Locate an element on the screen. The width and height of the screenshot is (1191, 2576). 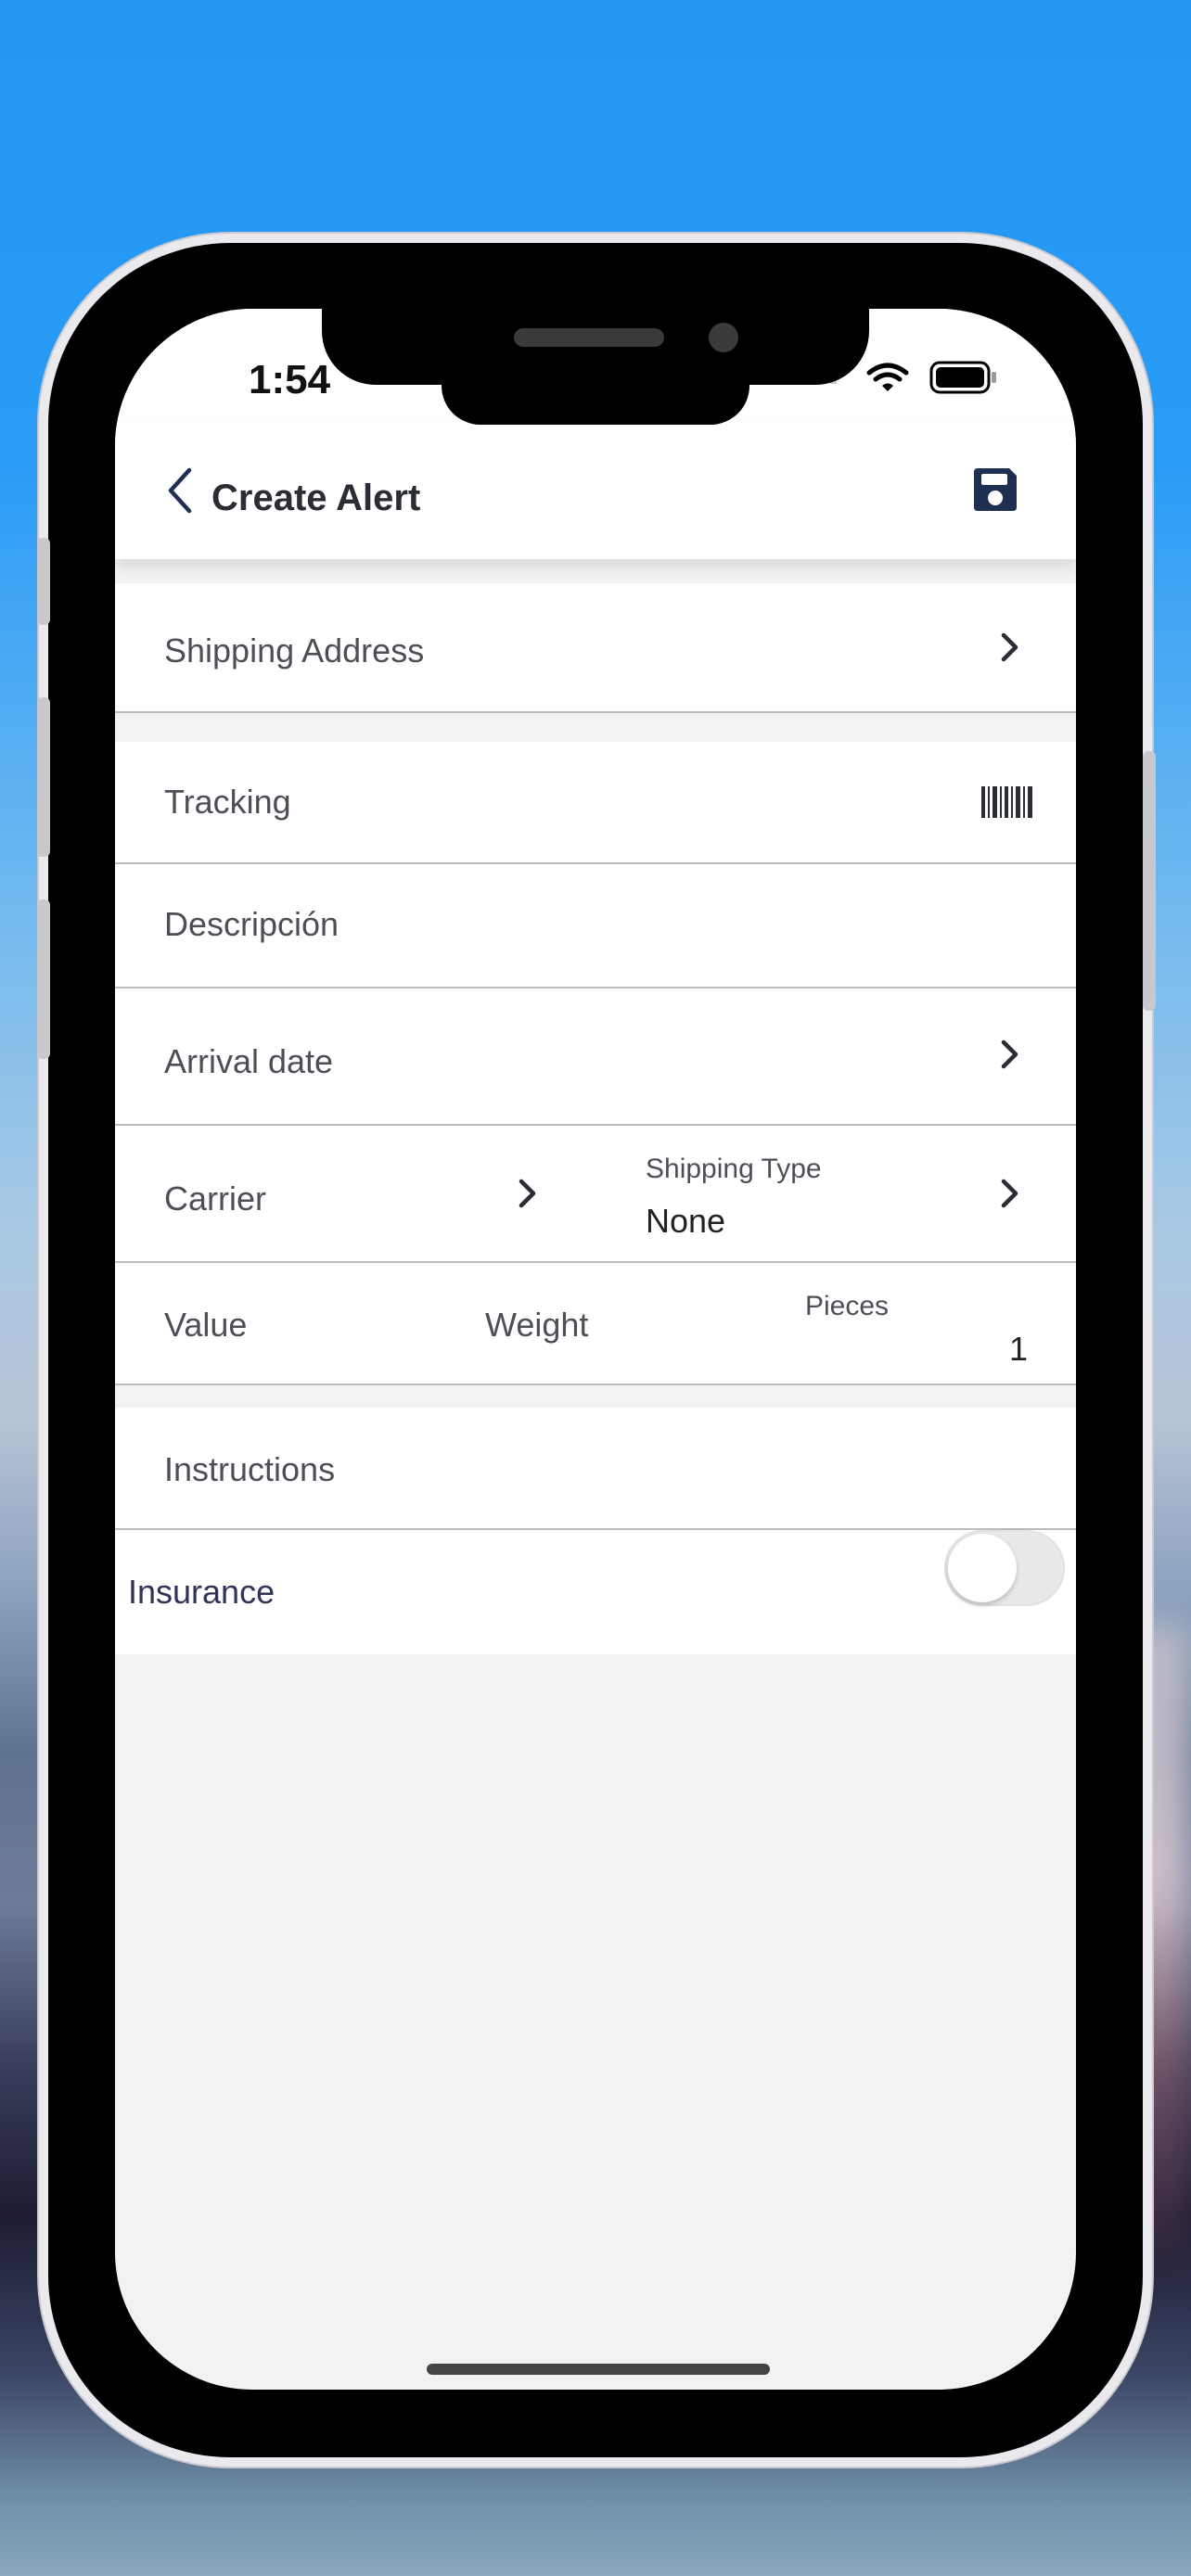
front-camera is located at coordinates (723, 338).